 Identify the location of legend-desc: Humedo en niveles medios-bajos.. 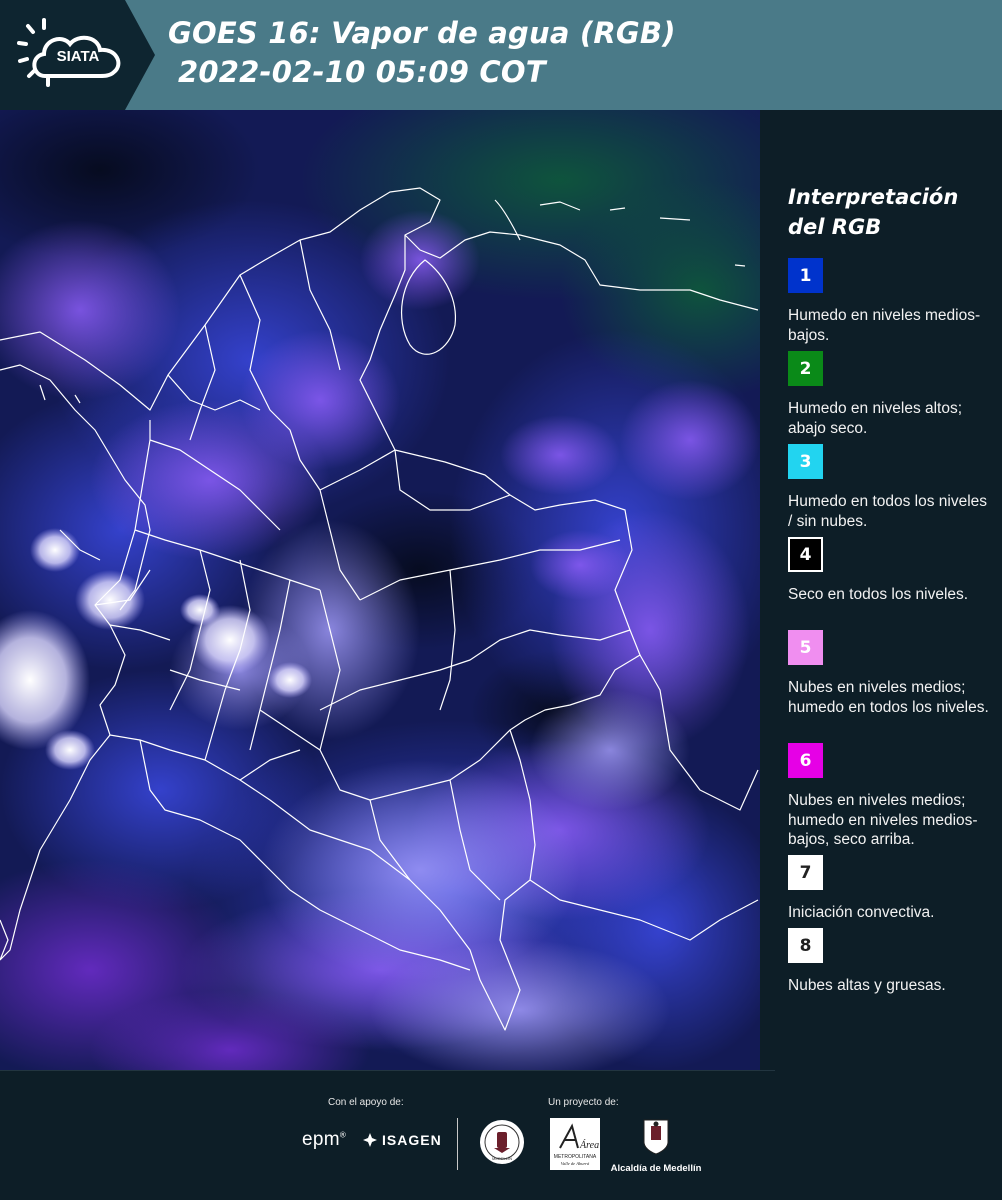
(884, 325).